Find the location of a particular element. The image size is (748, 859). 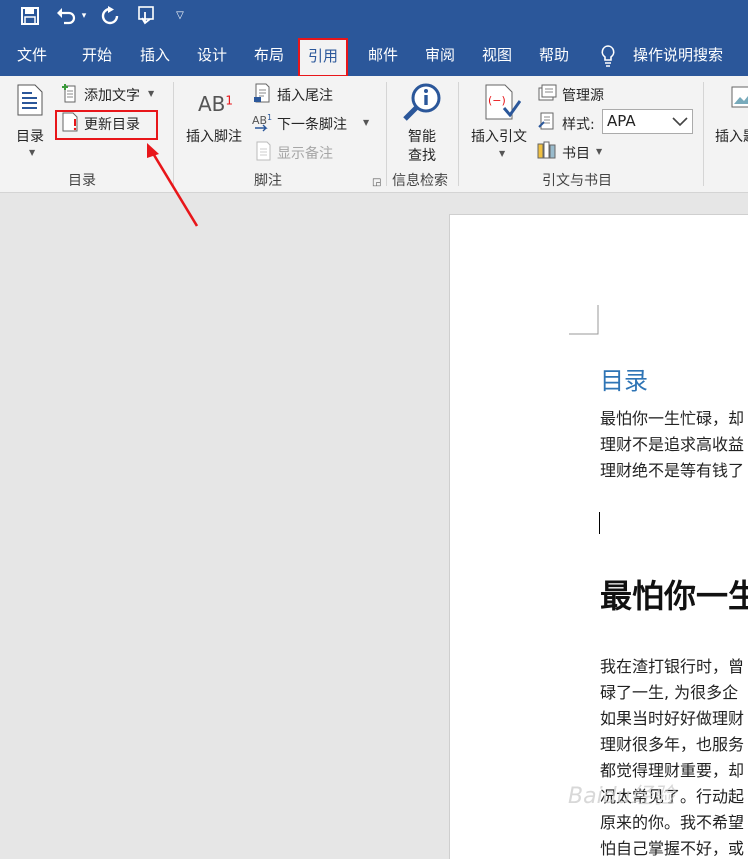

footnote-dialog-launcher-icon: ◲ is located at coordinates (376, 182).